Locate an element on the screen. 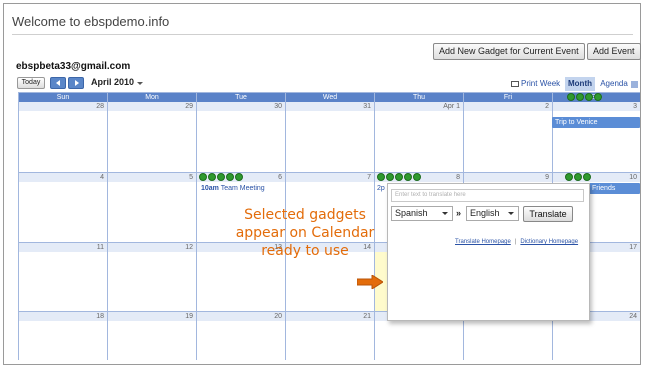  callout-line: ready to use is located at coordinates (305, 251).